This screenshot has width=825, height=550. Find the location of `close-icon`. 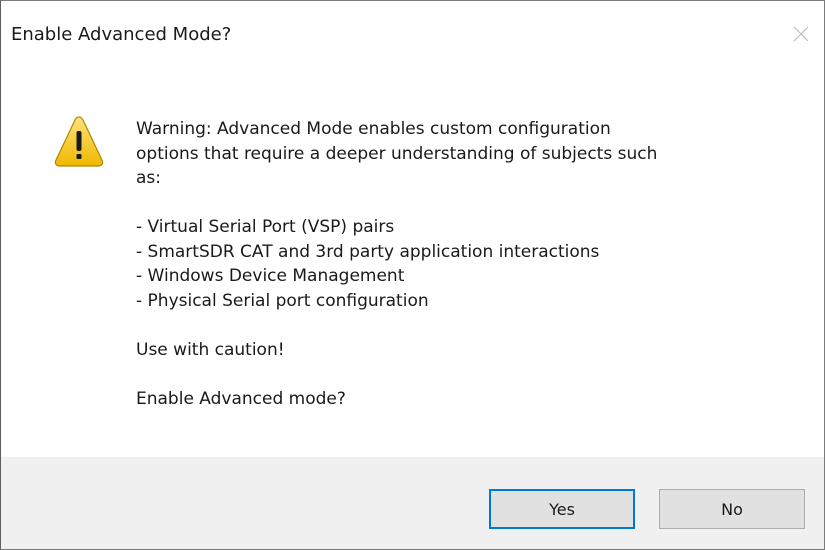

close-icon is located at coordinates (801, 34).